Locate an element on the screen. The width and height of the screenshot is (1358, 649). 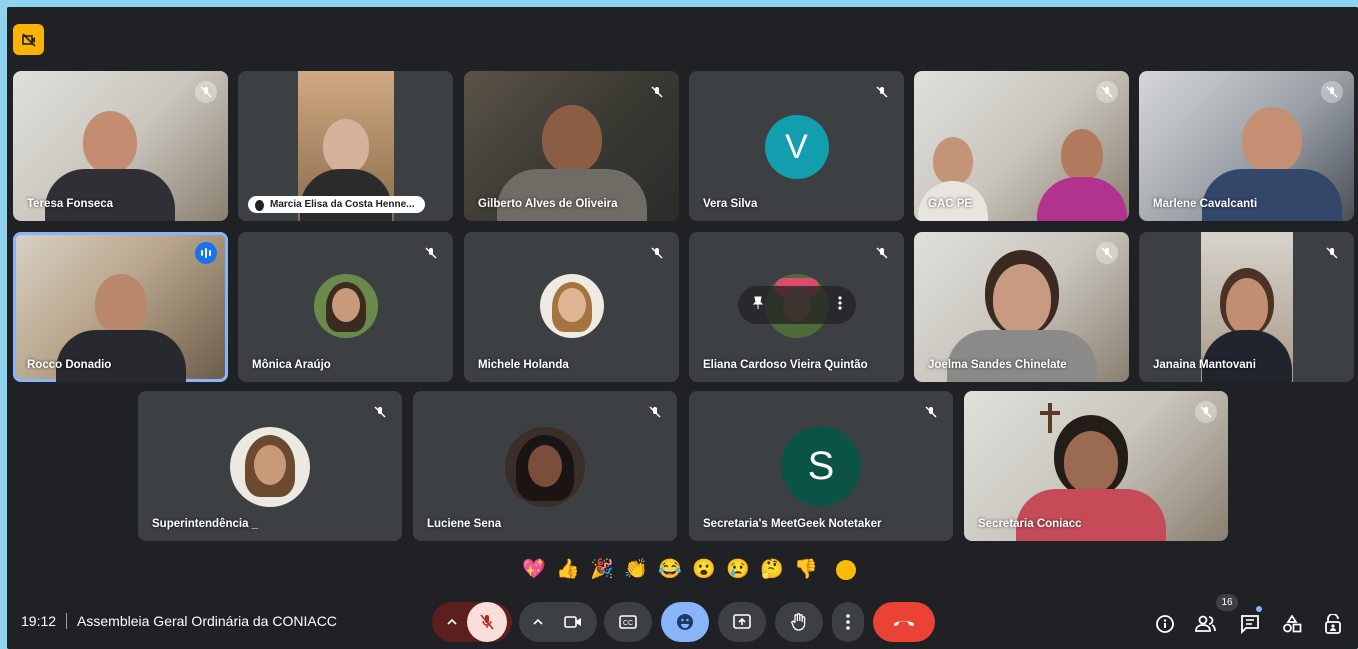
captions-button: CC is located at coordinates (628, 622).